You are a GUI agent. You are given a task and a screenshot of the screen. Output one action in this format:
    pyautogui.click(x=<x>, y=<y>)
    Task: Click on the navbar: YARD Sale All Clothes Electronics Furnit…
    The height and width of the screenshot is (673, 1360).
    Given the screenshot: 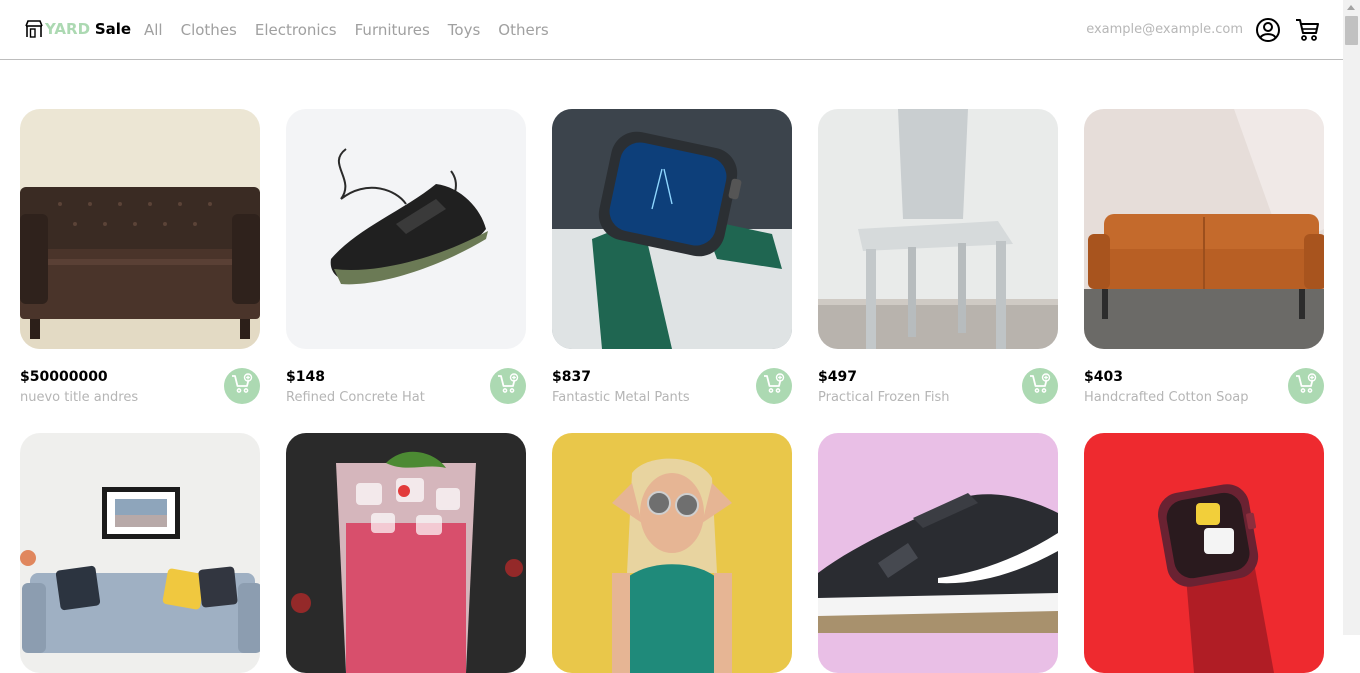 What is the action you would take?
    pyautogui.click(x=671, y=30)
    